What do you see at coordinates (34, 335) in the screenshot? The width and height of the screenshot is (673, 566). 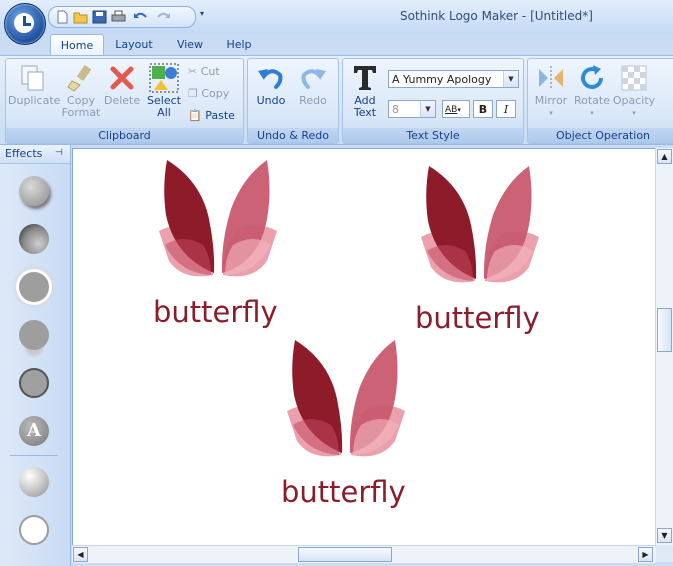 I see `effect-reflection` at bounding box center [34, 335].